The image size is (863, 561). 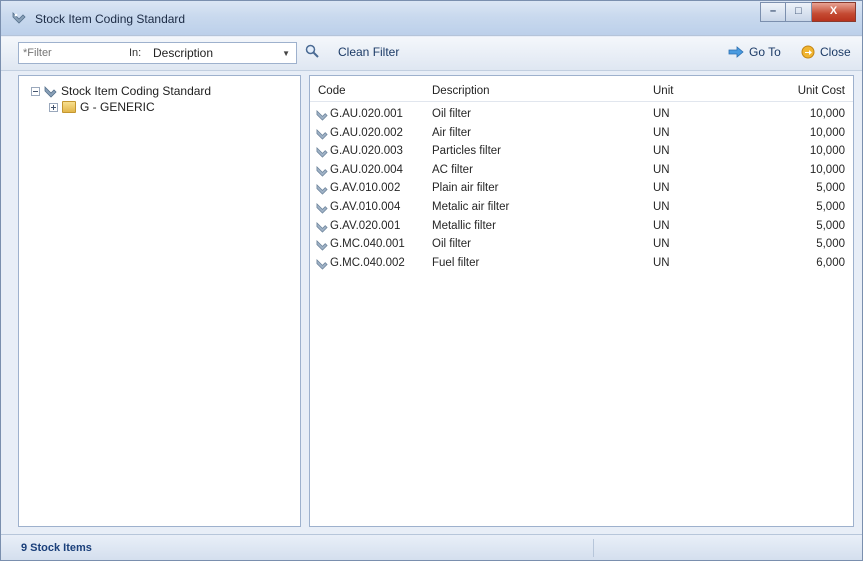 I want to click on cell-description: Plain air filter, so click(x=465, y=188).